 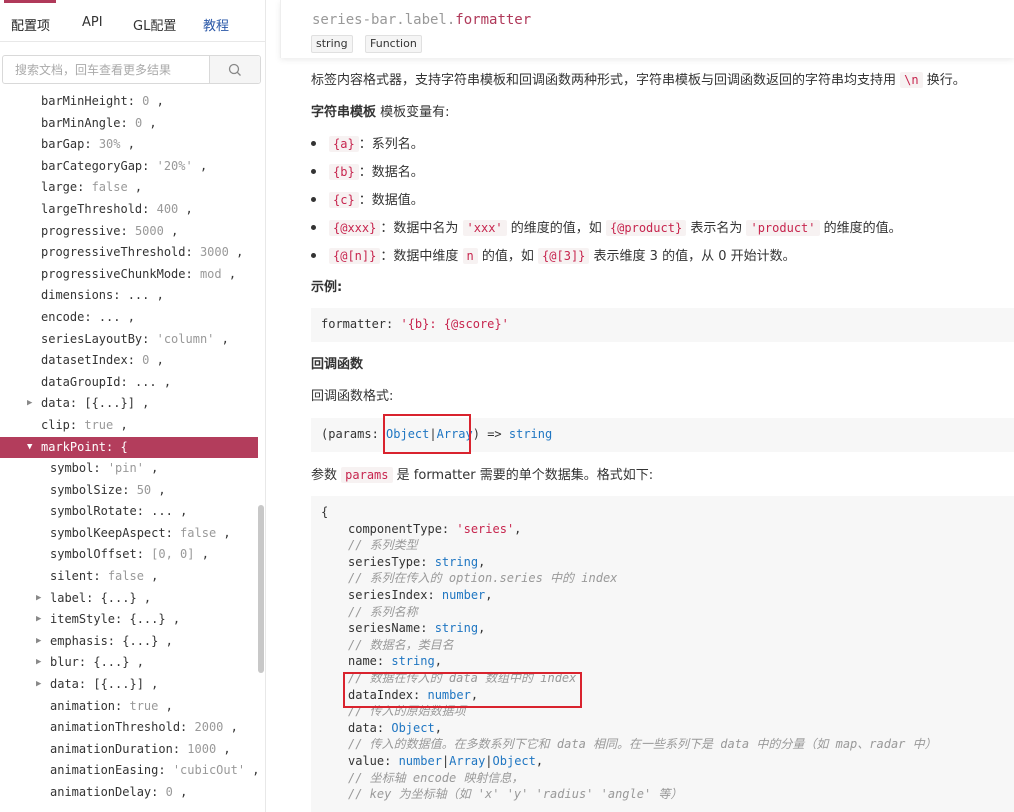 What do you see at coordinates (344, 144) in the screenshot?
I see `bullet-code: {a}` at bounding box center [344, 144].